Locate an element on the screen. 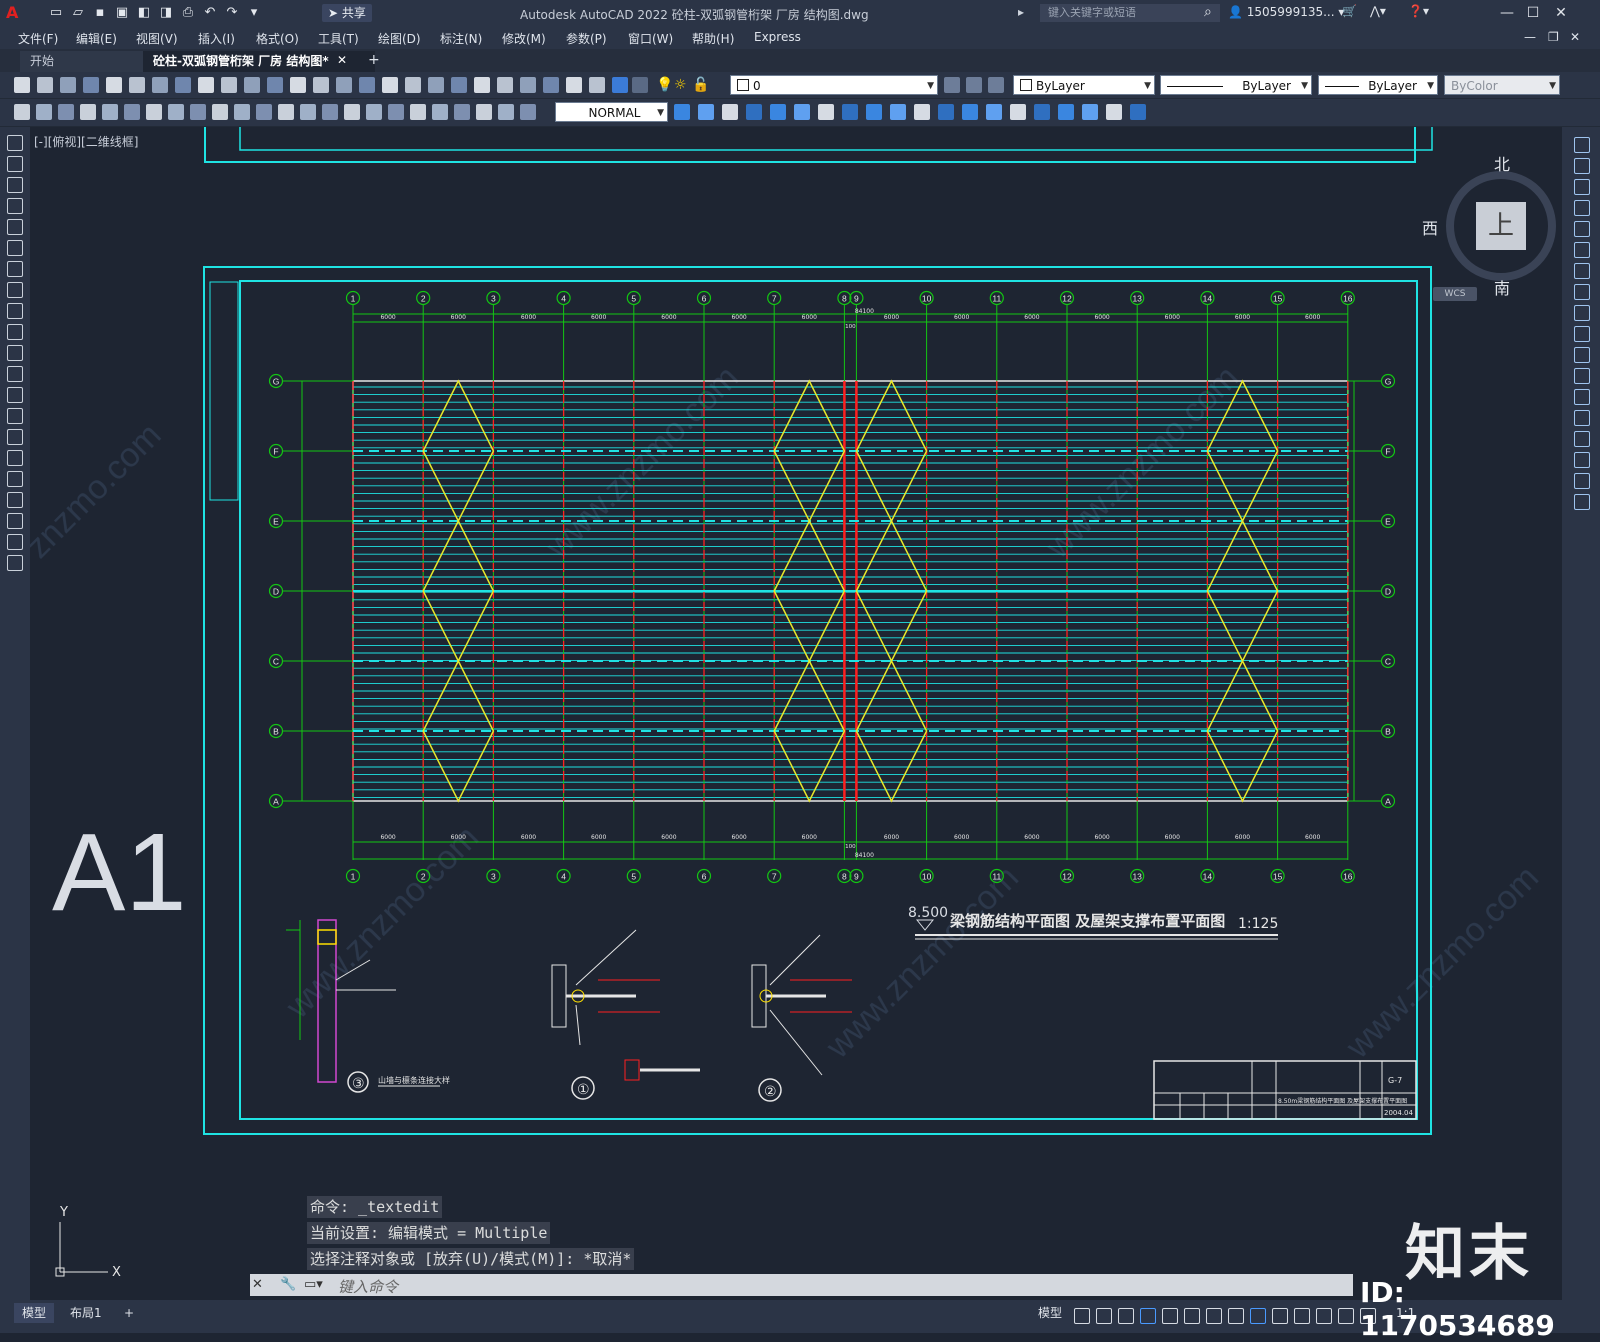 The height and width of the screenshot is (1342, 1600). export-icon: ◨ is located at coordinates (166, 13).